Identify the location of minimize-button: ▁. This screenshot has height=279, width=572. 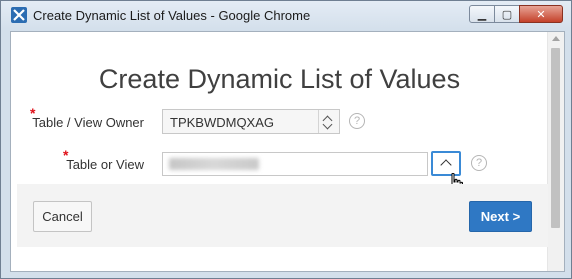
(482, 14).